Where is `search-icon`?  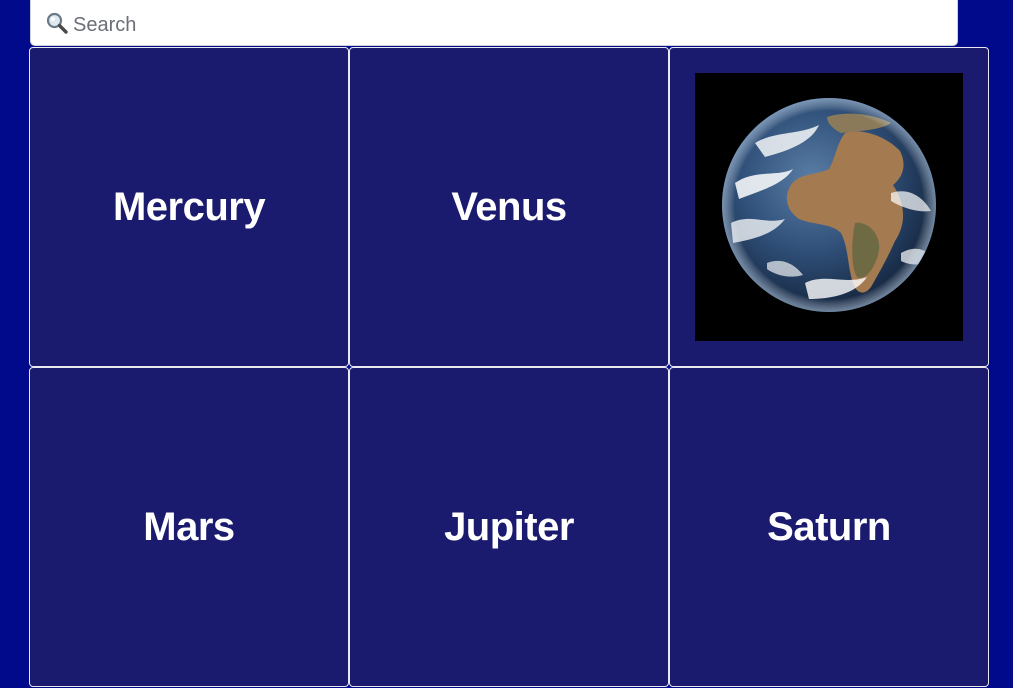 search-icon is located at coordinates (57, 23).